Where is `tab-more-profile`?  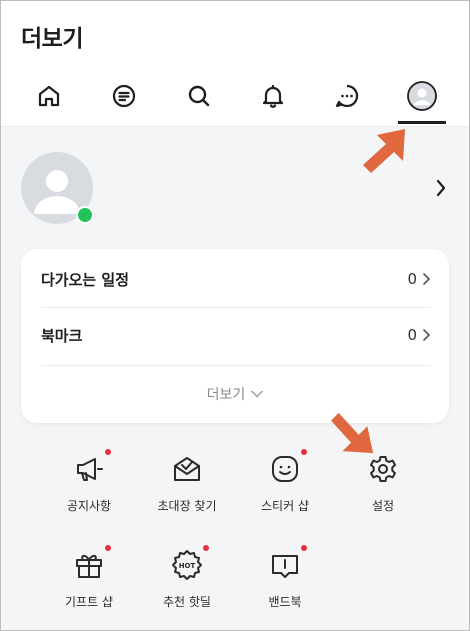
tab-more-profile is located at coordinates (422, 96).